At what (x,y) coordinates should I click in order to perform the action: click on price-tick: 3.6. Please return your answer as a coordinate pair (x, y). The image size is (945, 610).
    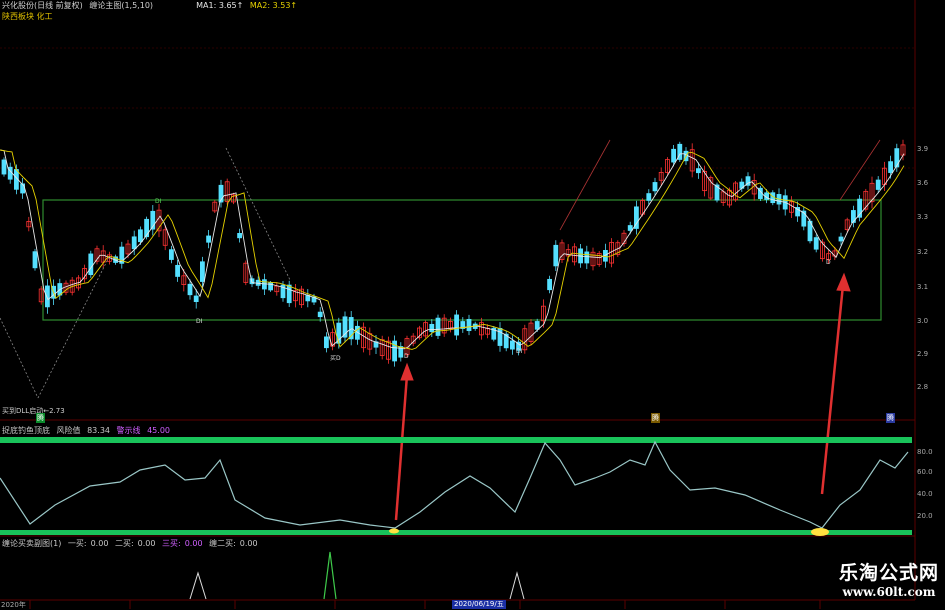
    Looking at the image, I should click on (923, 183).